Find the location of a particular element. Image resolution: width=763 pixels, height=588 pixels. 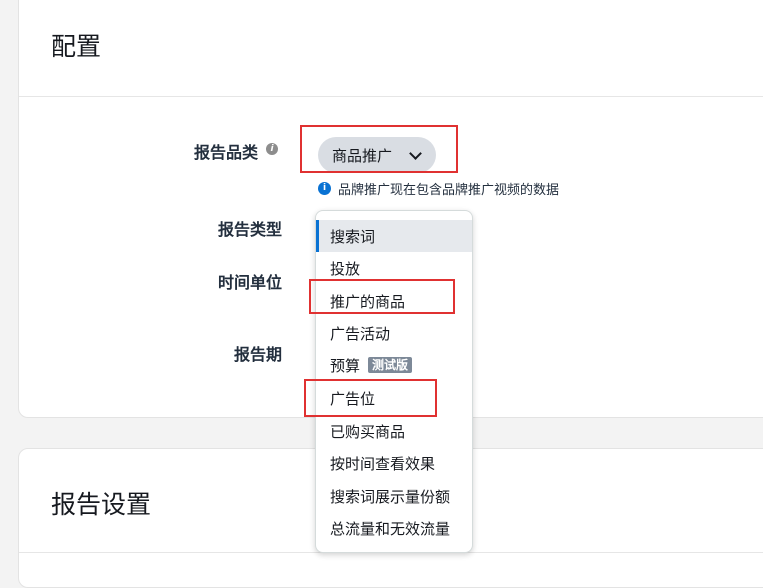

option-purchased-product: 已购买商品 is located at coordinates (394, 431).